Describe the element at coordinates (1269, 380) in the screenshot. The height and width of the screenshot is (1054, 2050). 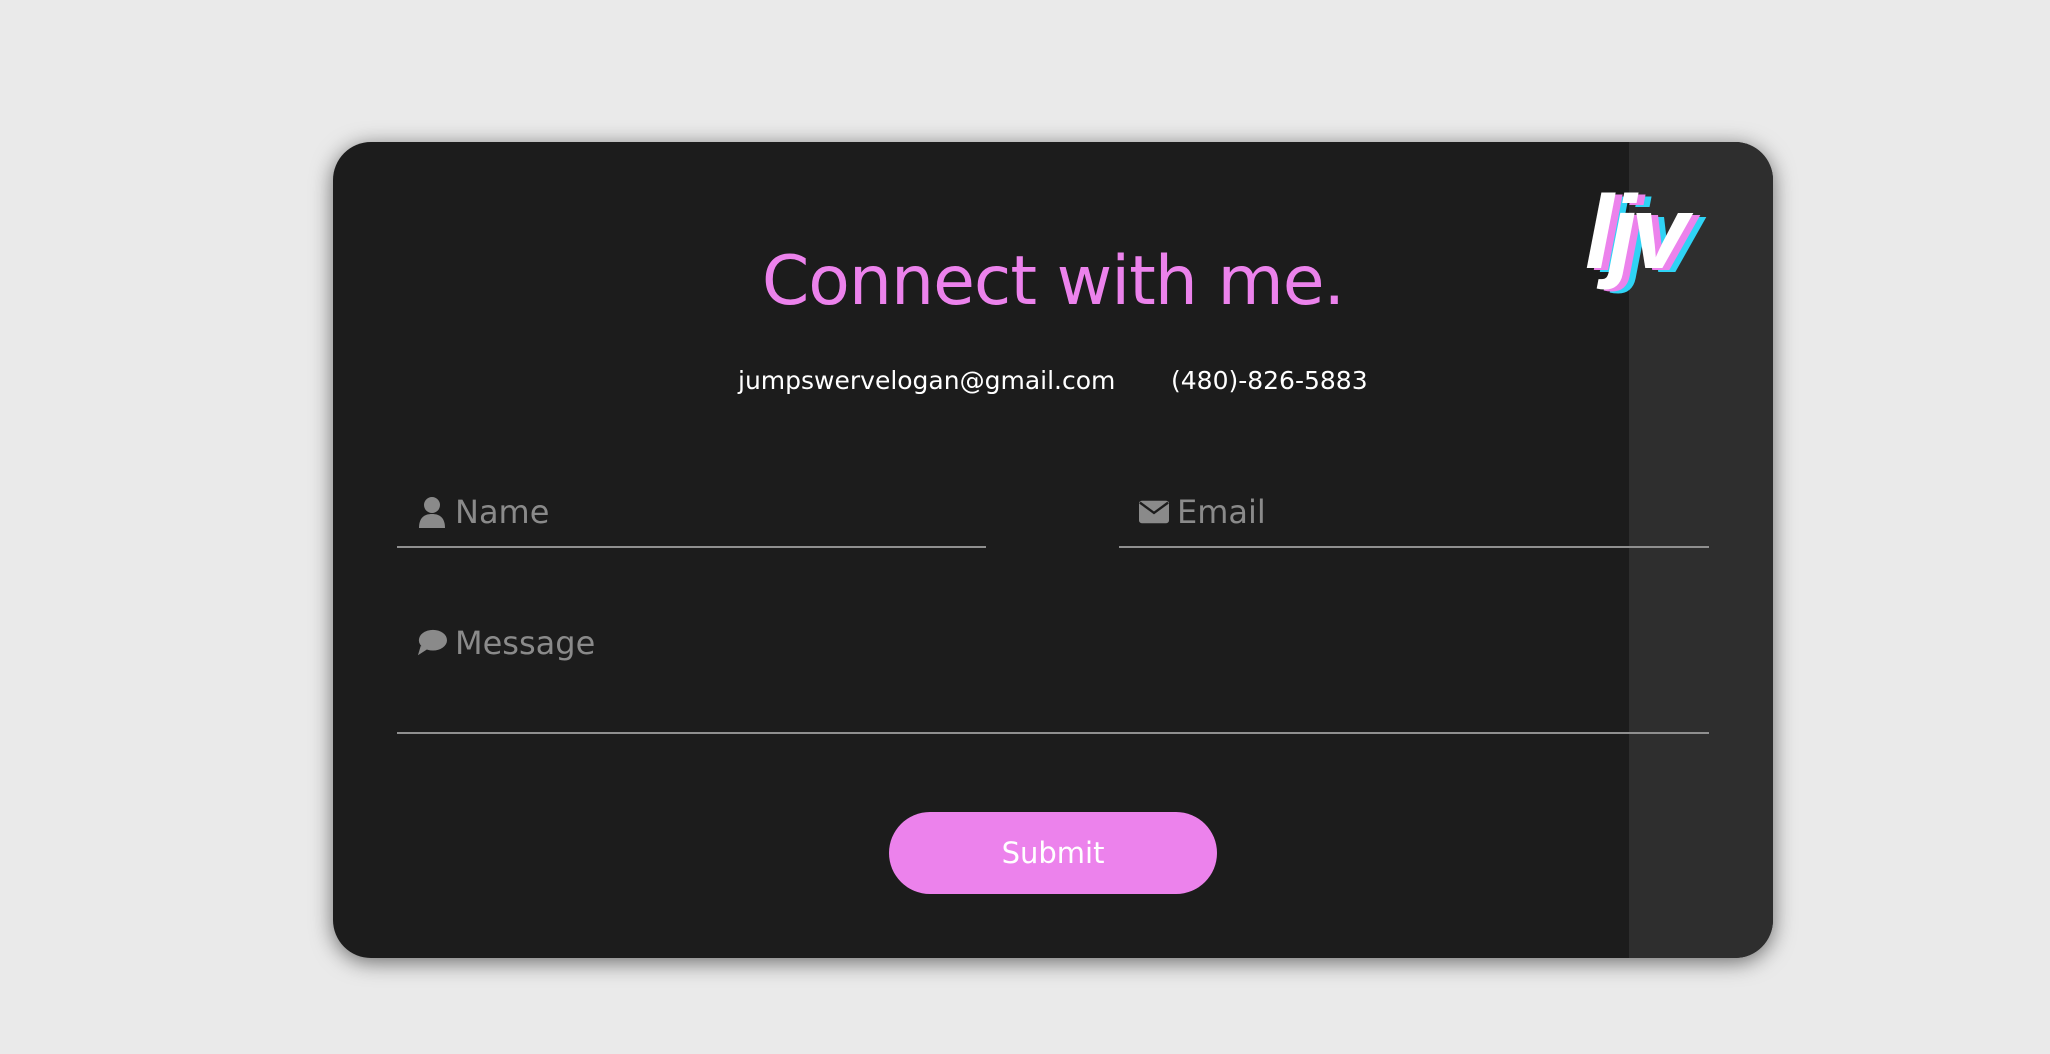
I see `contact-phone-link: (480)-826-5883` at that location.